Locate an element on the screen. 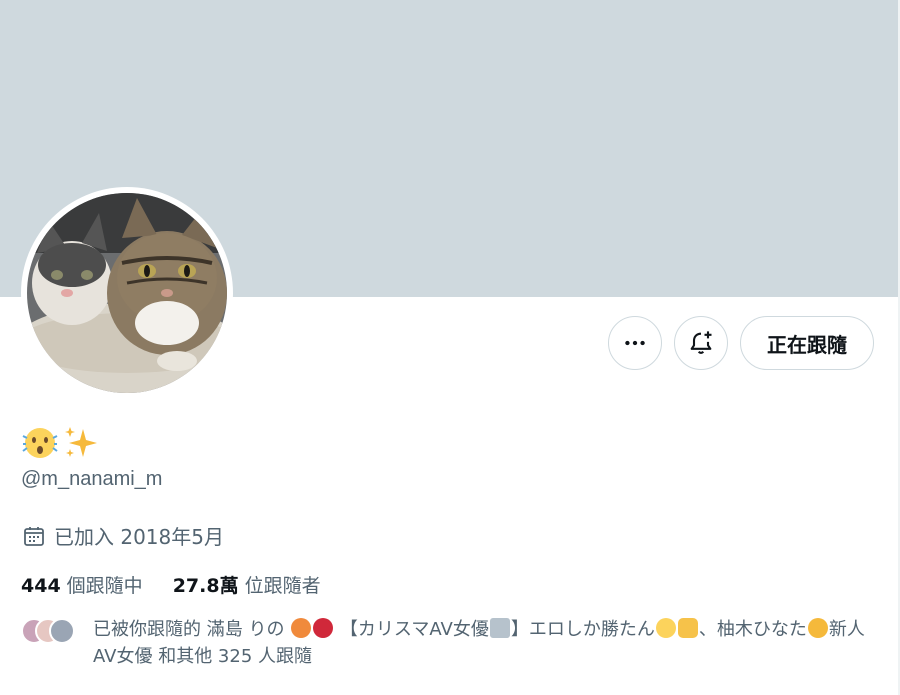  no-under-18-emoji-icon is located at coordinates (323, 628).